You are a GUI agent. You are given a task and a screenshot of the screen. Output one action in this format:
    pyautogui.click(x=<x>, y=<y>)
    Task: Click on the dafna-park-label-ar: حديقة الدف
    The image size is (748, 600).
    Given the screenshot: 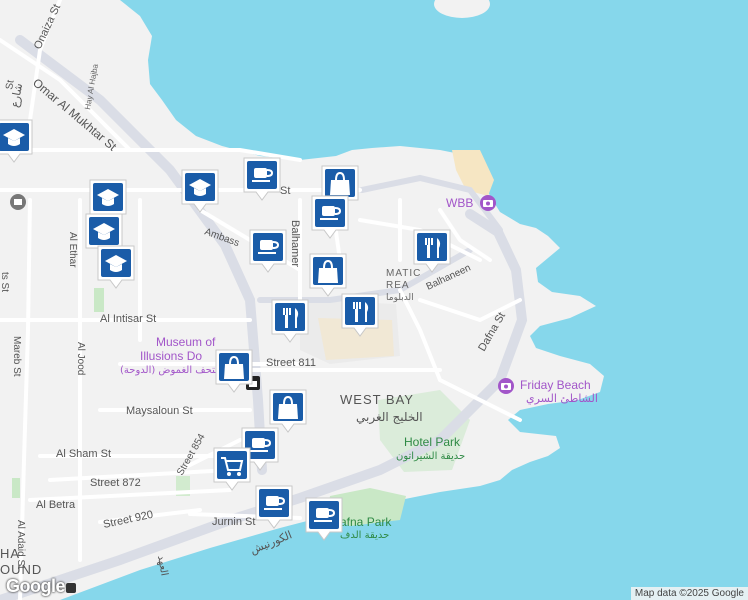 What is the action you would take?
    pyautogui.click(x=364, y=535)
    